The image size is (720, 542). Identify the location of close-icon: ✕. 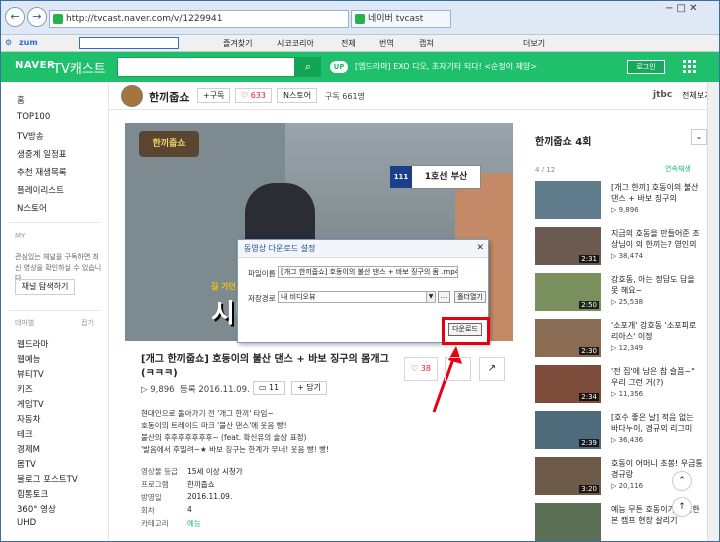
(480, 248).